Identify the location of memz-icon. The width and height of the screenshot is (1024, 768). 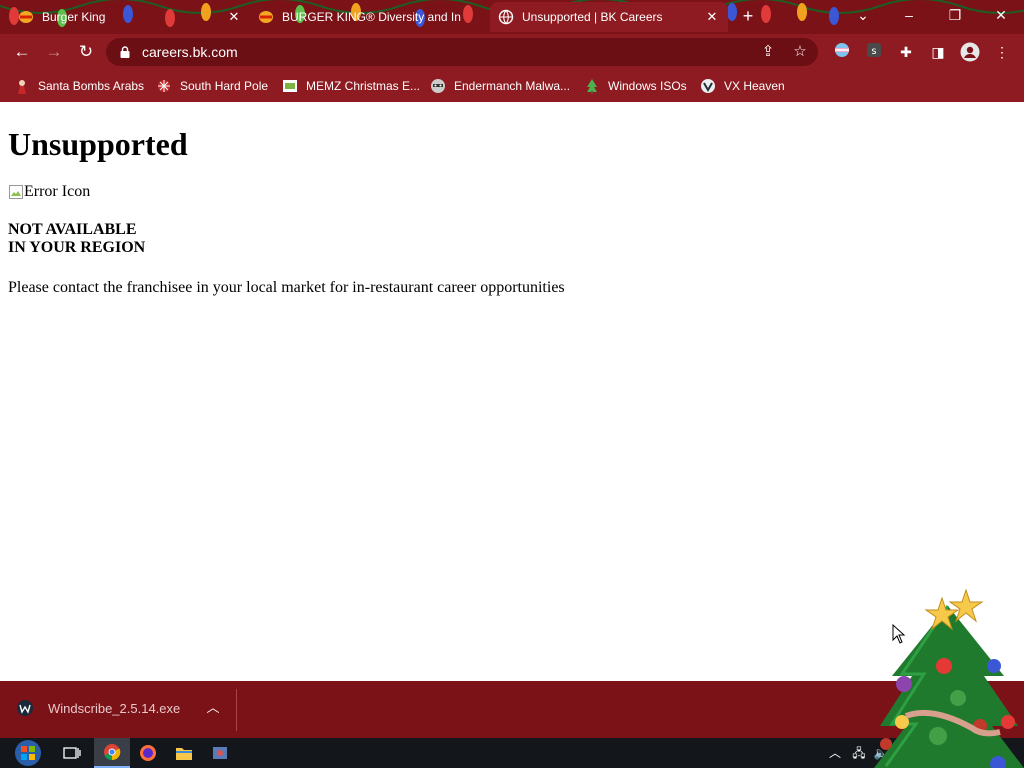
(290, 86).